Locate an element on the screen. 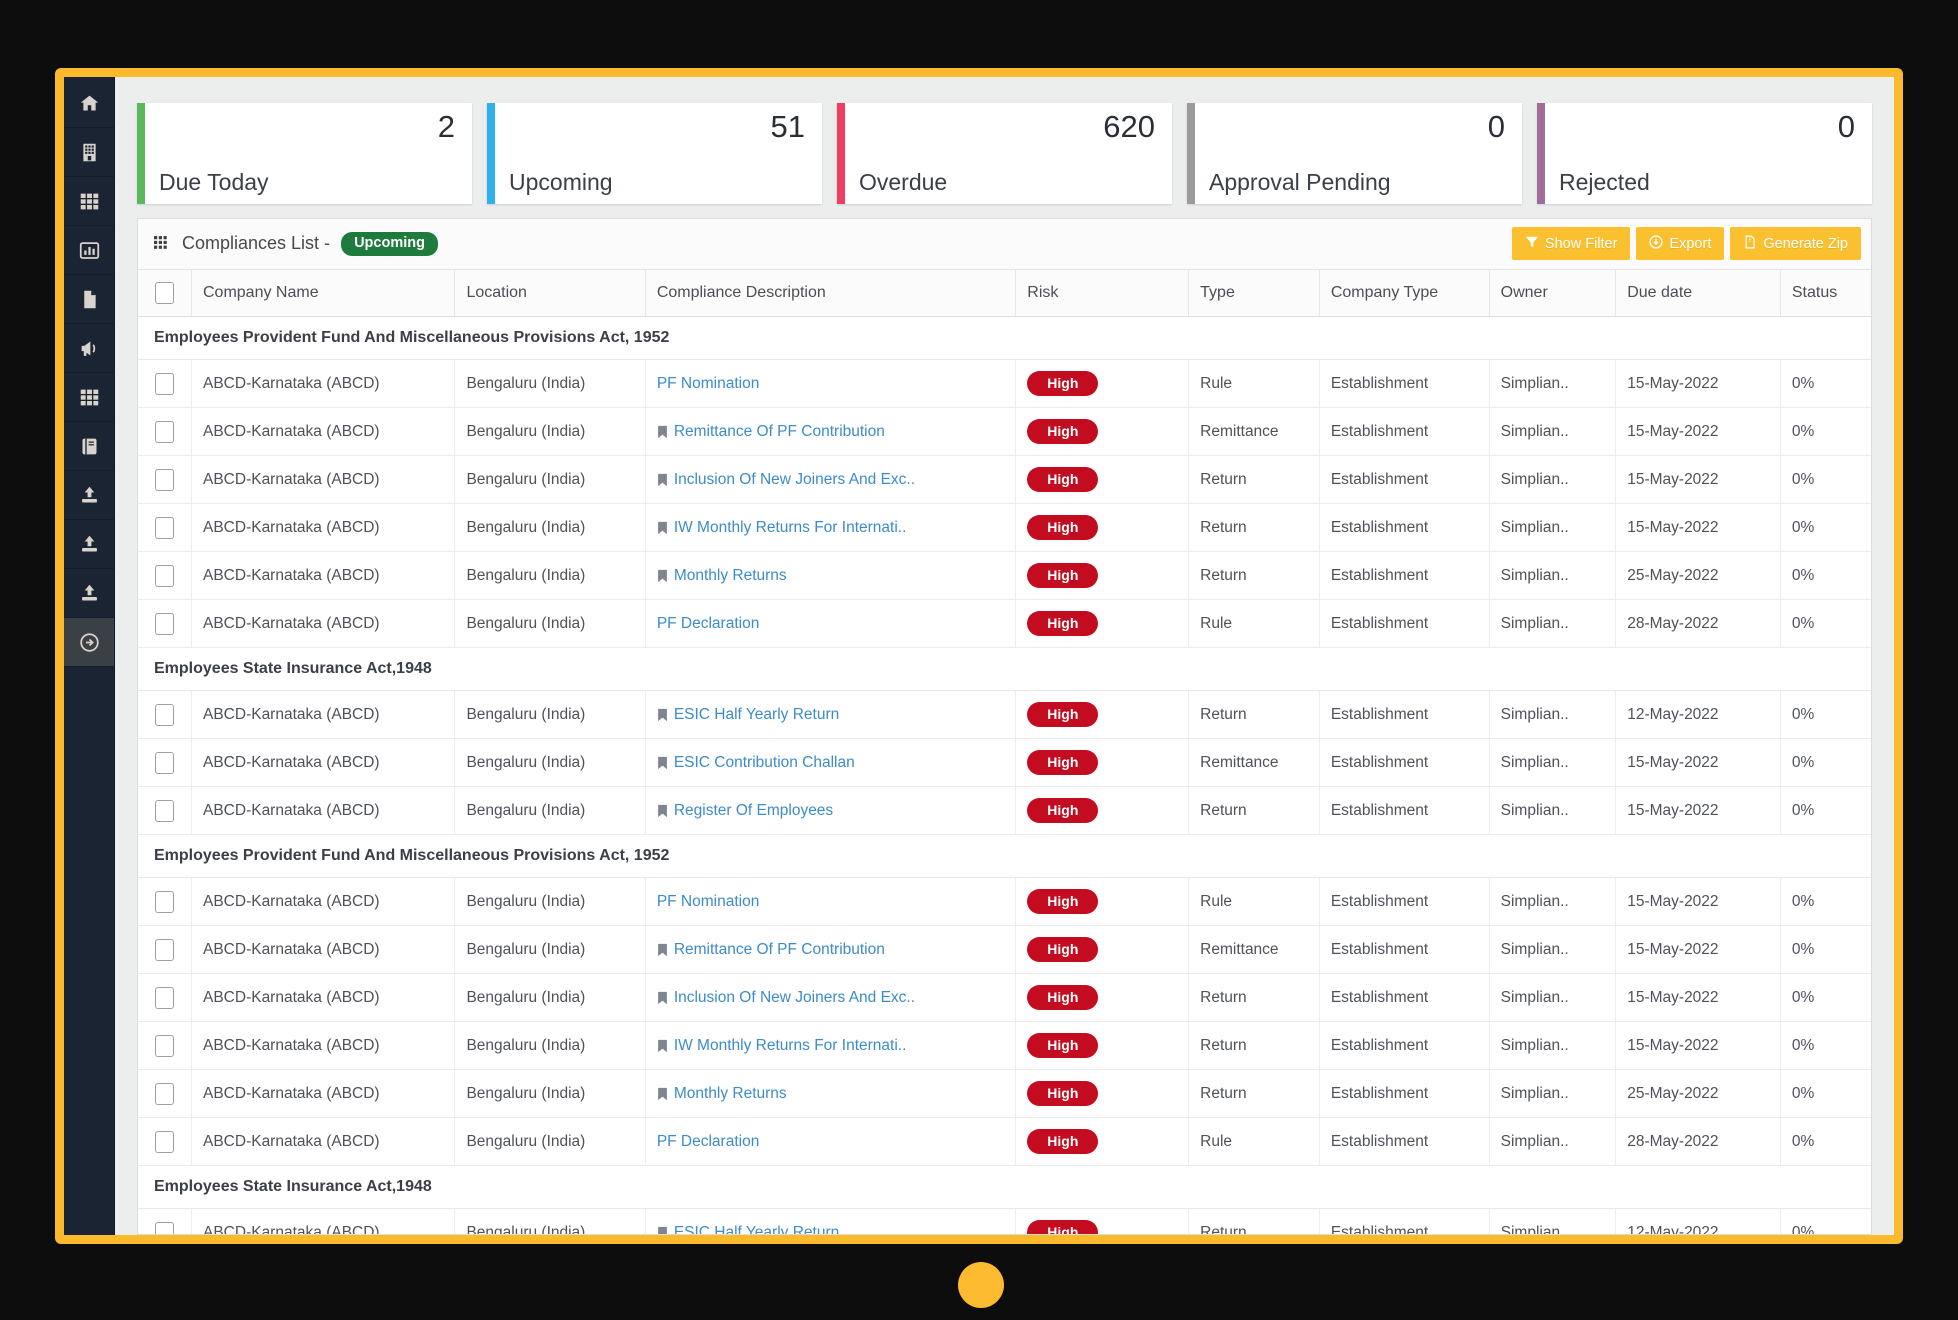 The width and height of the screenshot is (1958, 1320). sidebar-item-documents is located at coordinates (89, 299).